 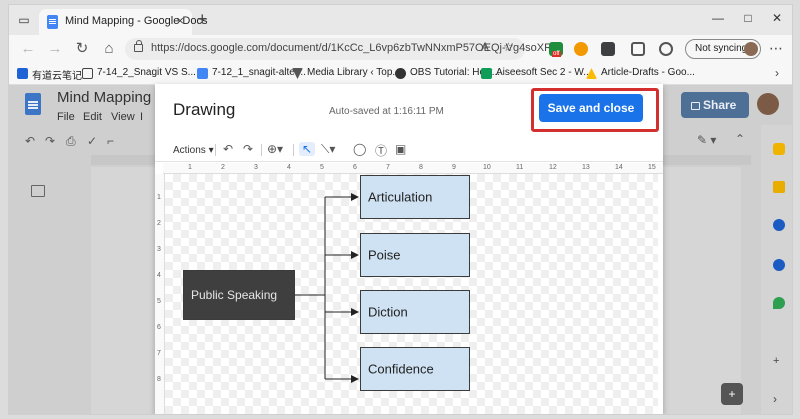 I want to click on docs-logo-icon, so click(x=33, y=104).